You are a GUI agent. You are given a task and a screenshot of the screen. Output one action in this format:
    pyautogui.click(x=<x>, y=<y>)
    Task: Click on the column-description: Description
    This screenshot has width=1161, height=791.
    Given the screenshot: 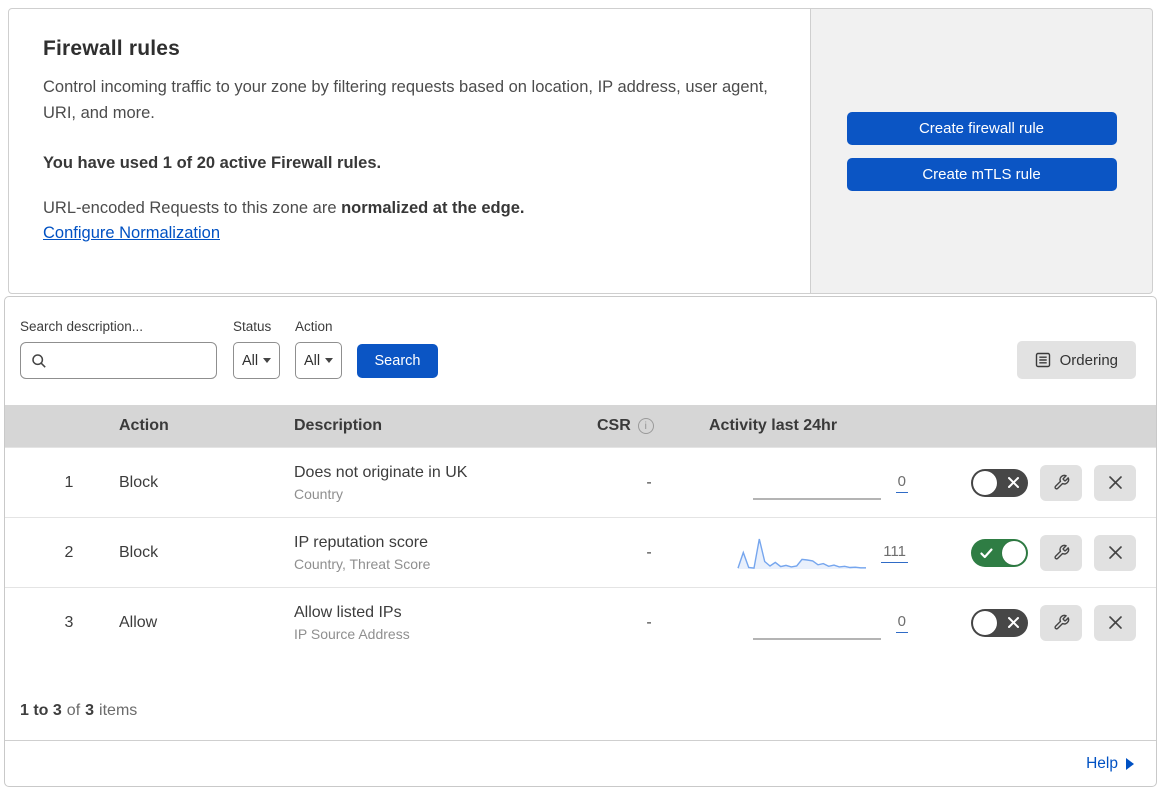 What is the action you would take?
    pyautogui.click(x=338, y=425)
    